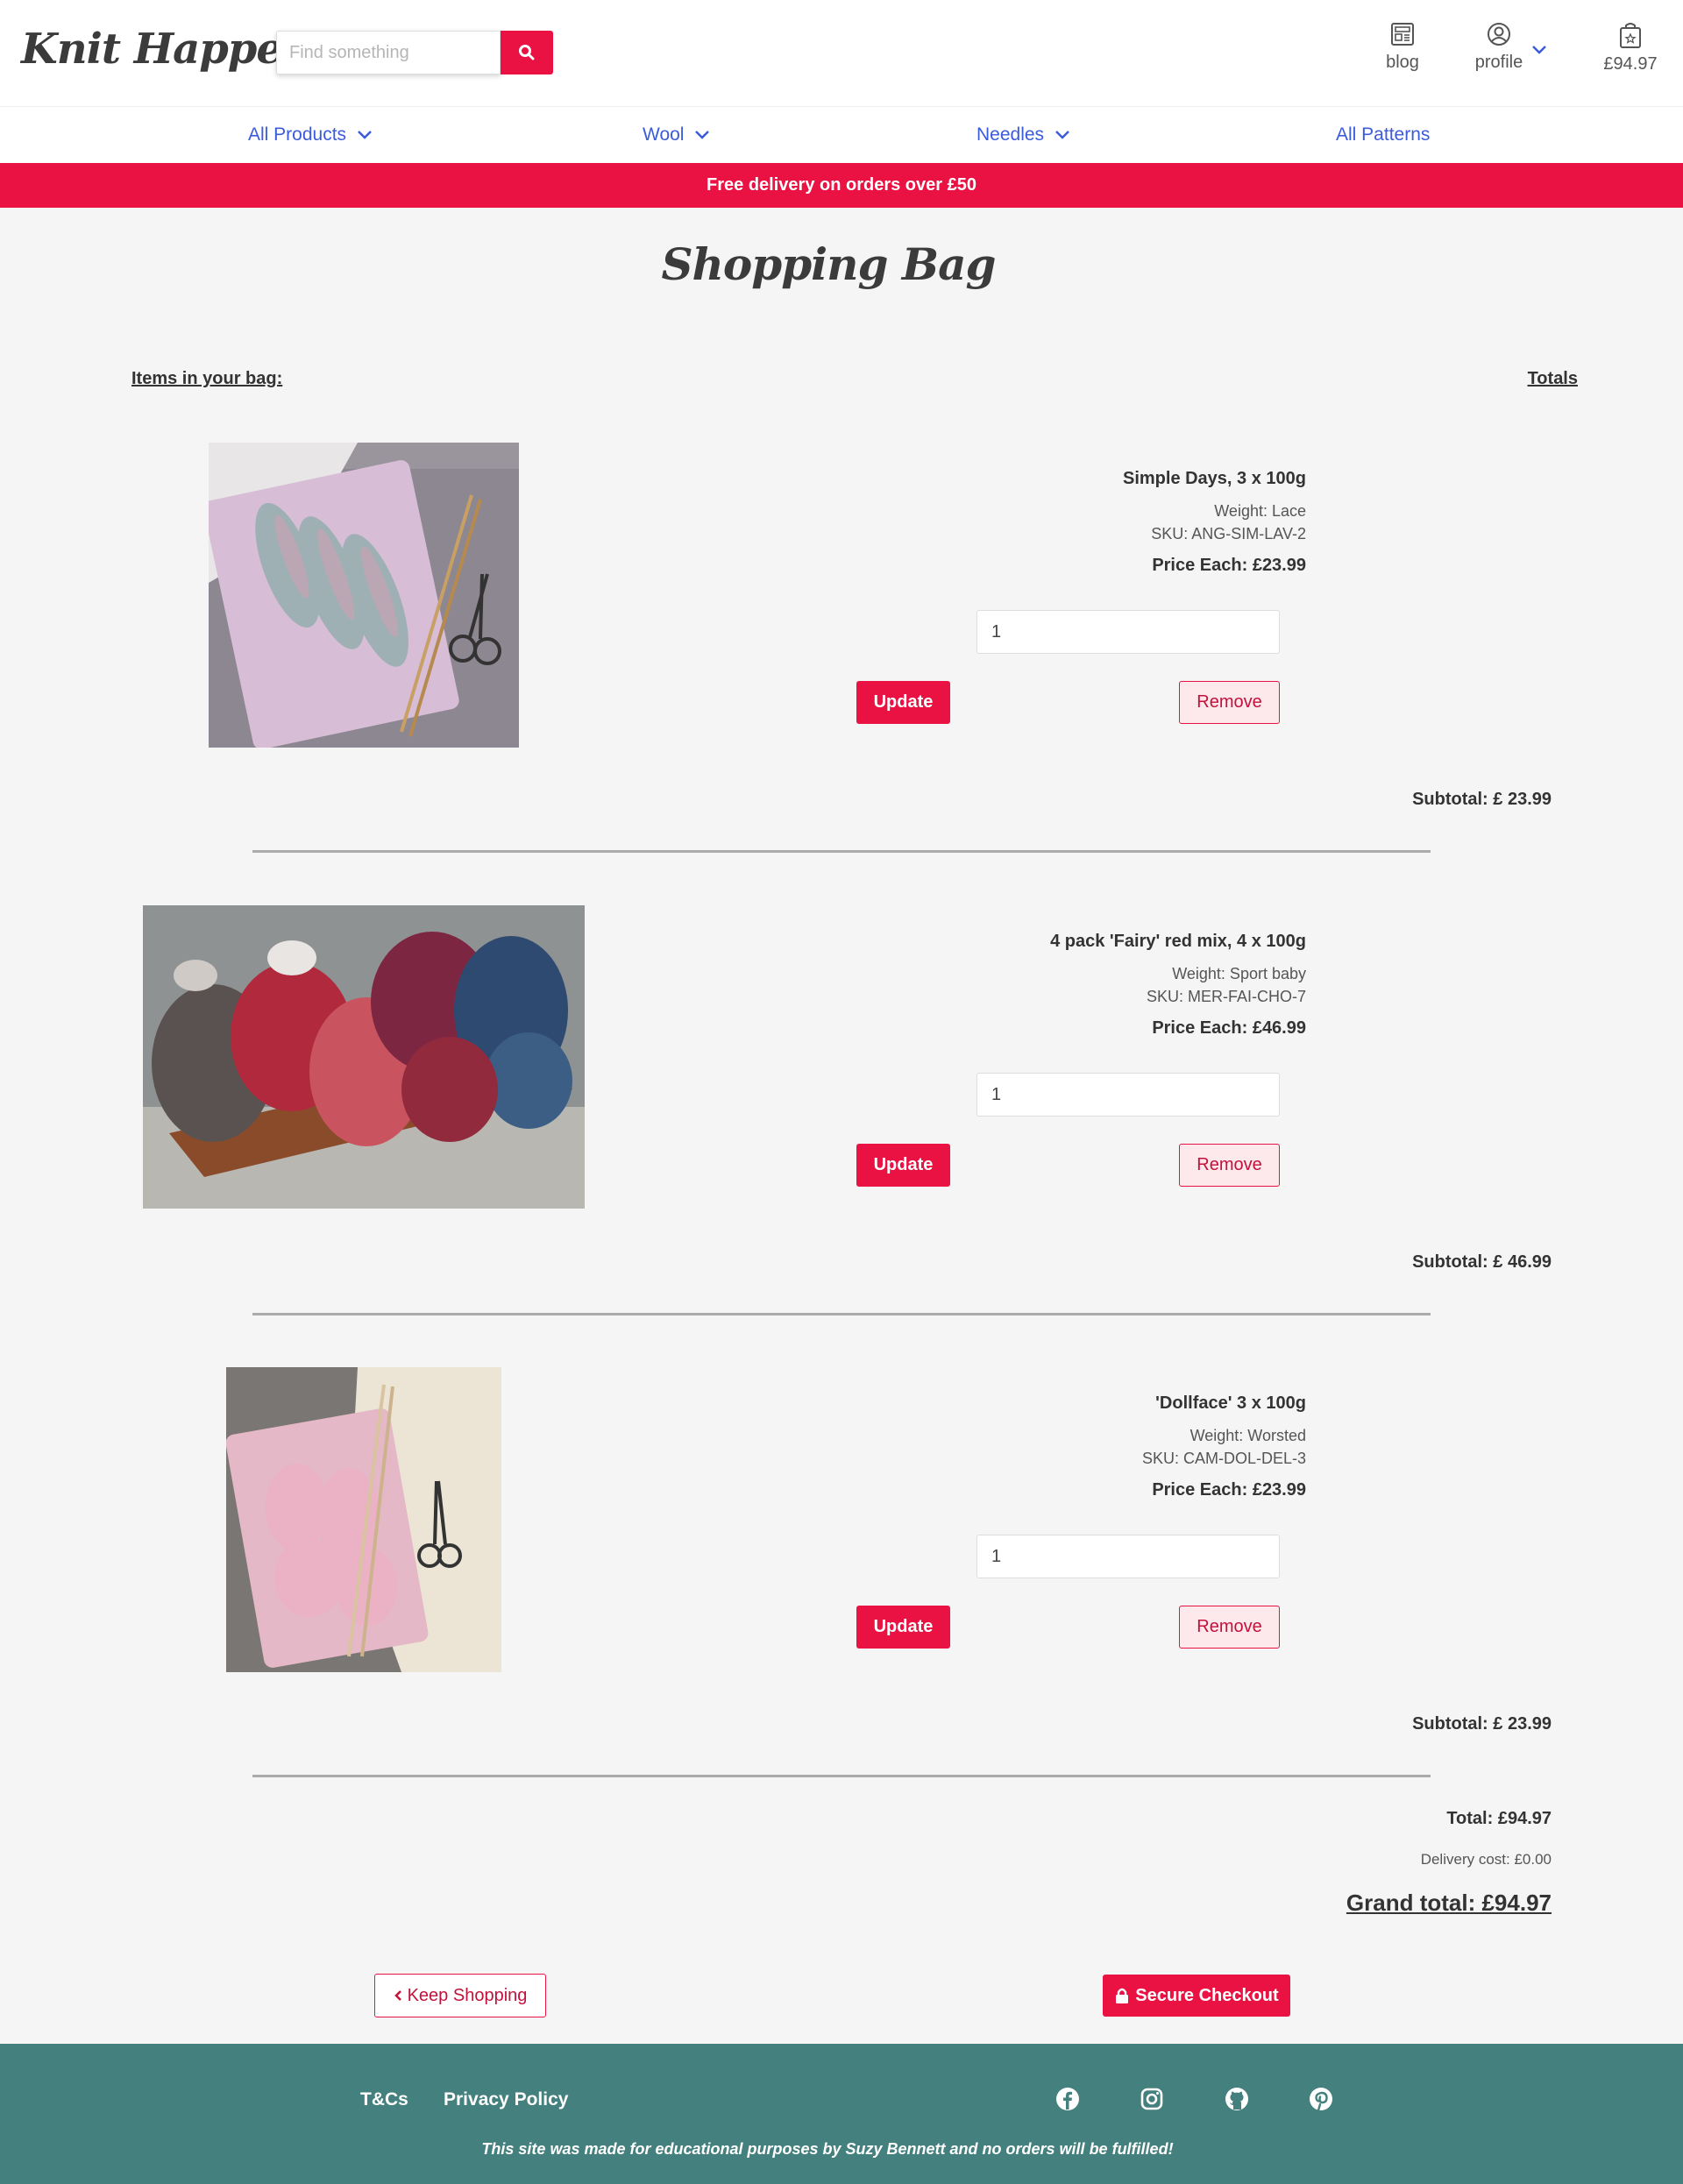 This screenshot has width=1683, height=2184. I want to click on shopping-bag-icon, so click(1631, 35).